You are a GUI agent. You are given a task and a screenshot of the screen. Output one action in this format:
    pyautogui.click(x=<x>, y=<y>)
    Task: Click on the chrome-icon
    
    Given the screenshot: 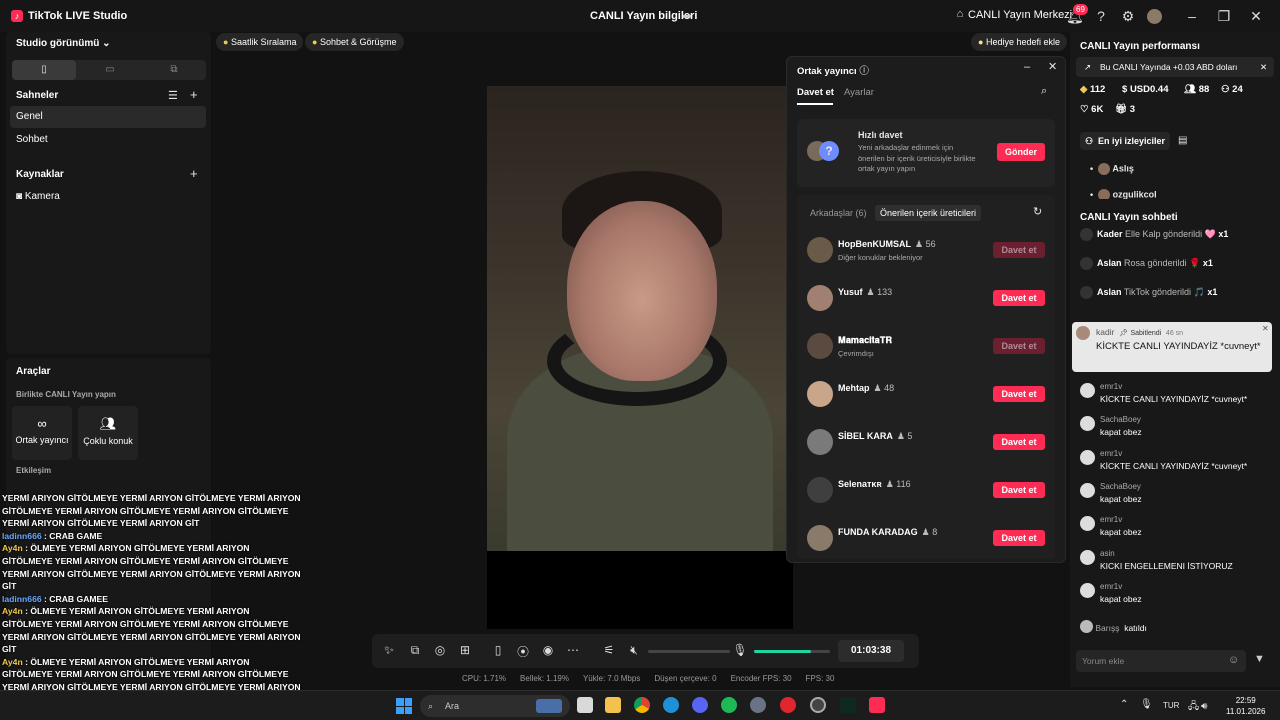 What is the action you would take?
    pyautogui.click(x=642, y=705)
    